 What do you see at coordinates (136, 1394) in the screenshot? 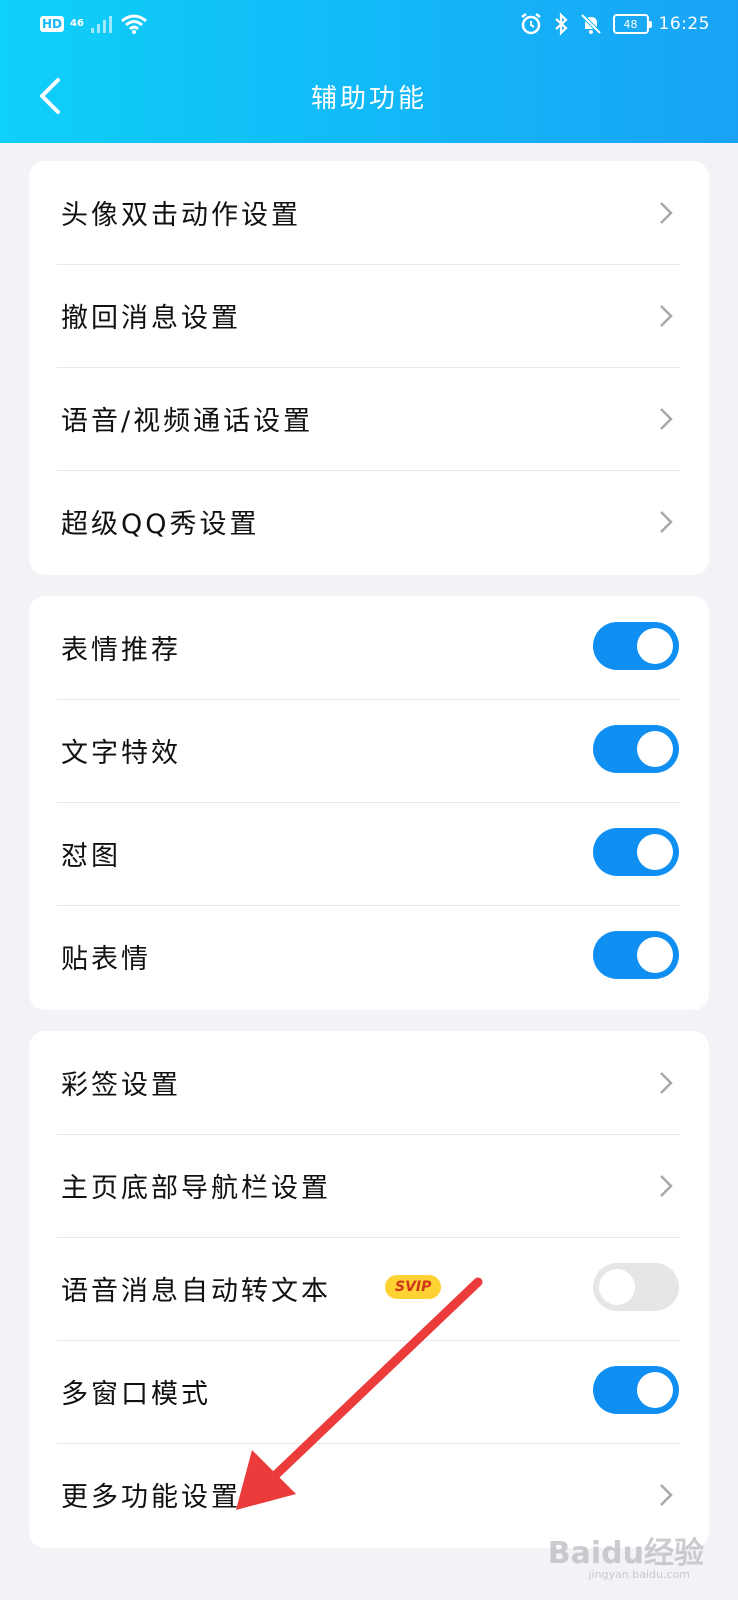
I see `row-label: 多窗口模式` at bounding box center [136, 1394].